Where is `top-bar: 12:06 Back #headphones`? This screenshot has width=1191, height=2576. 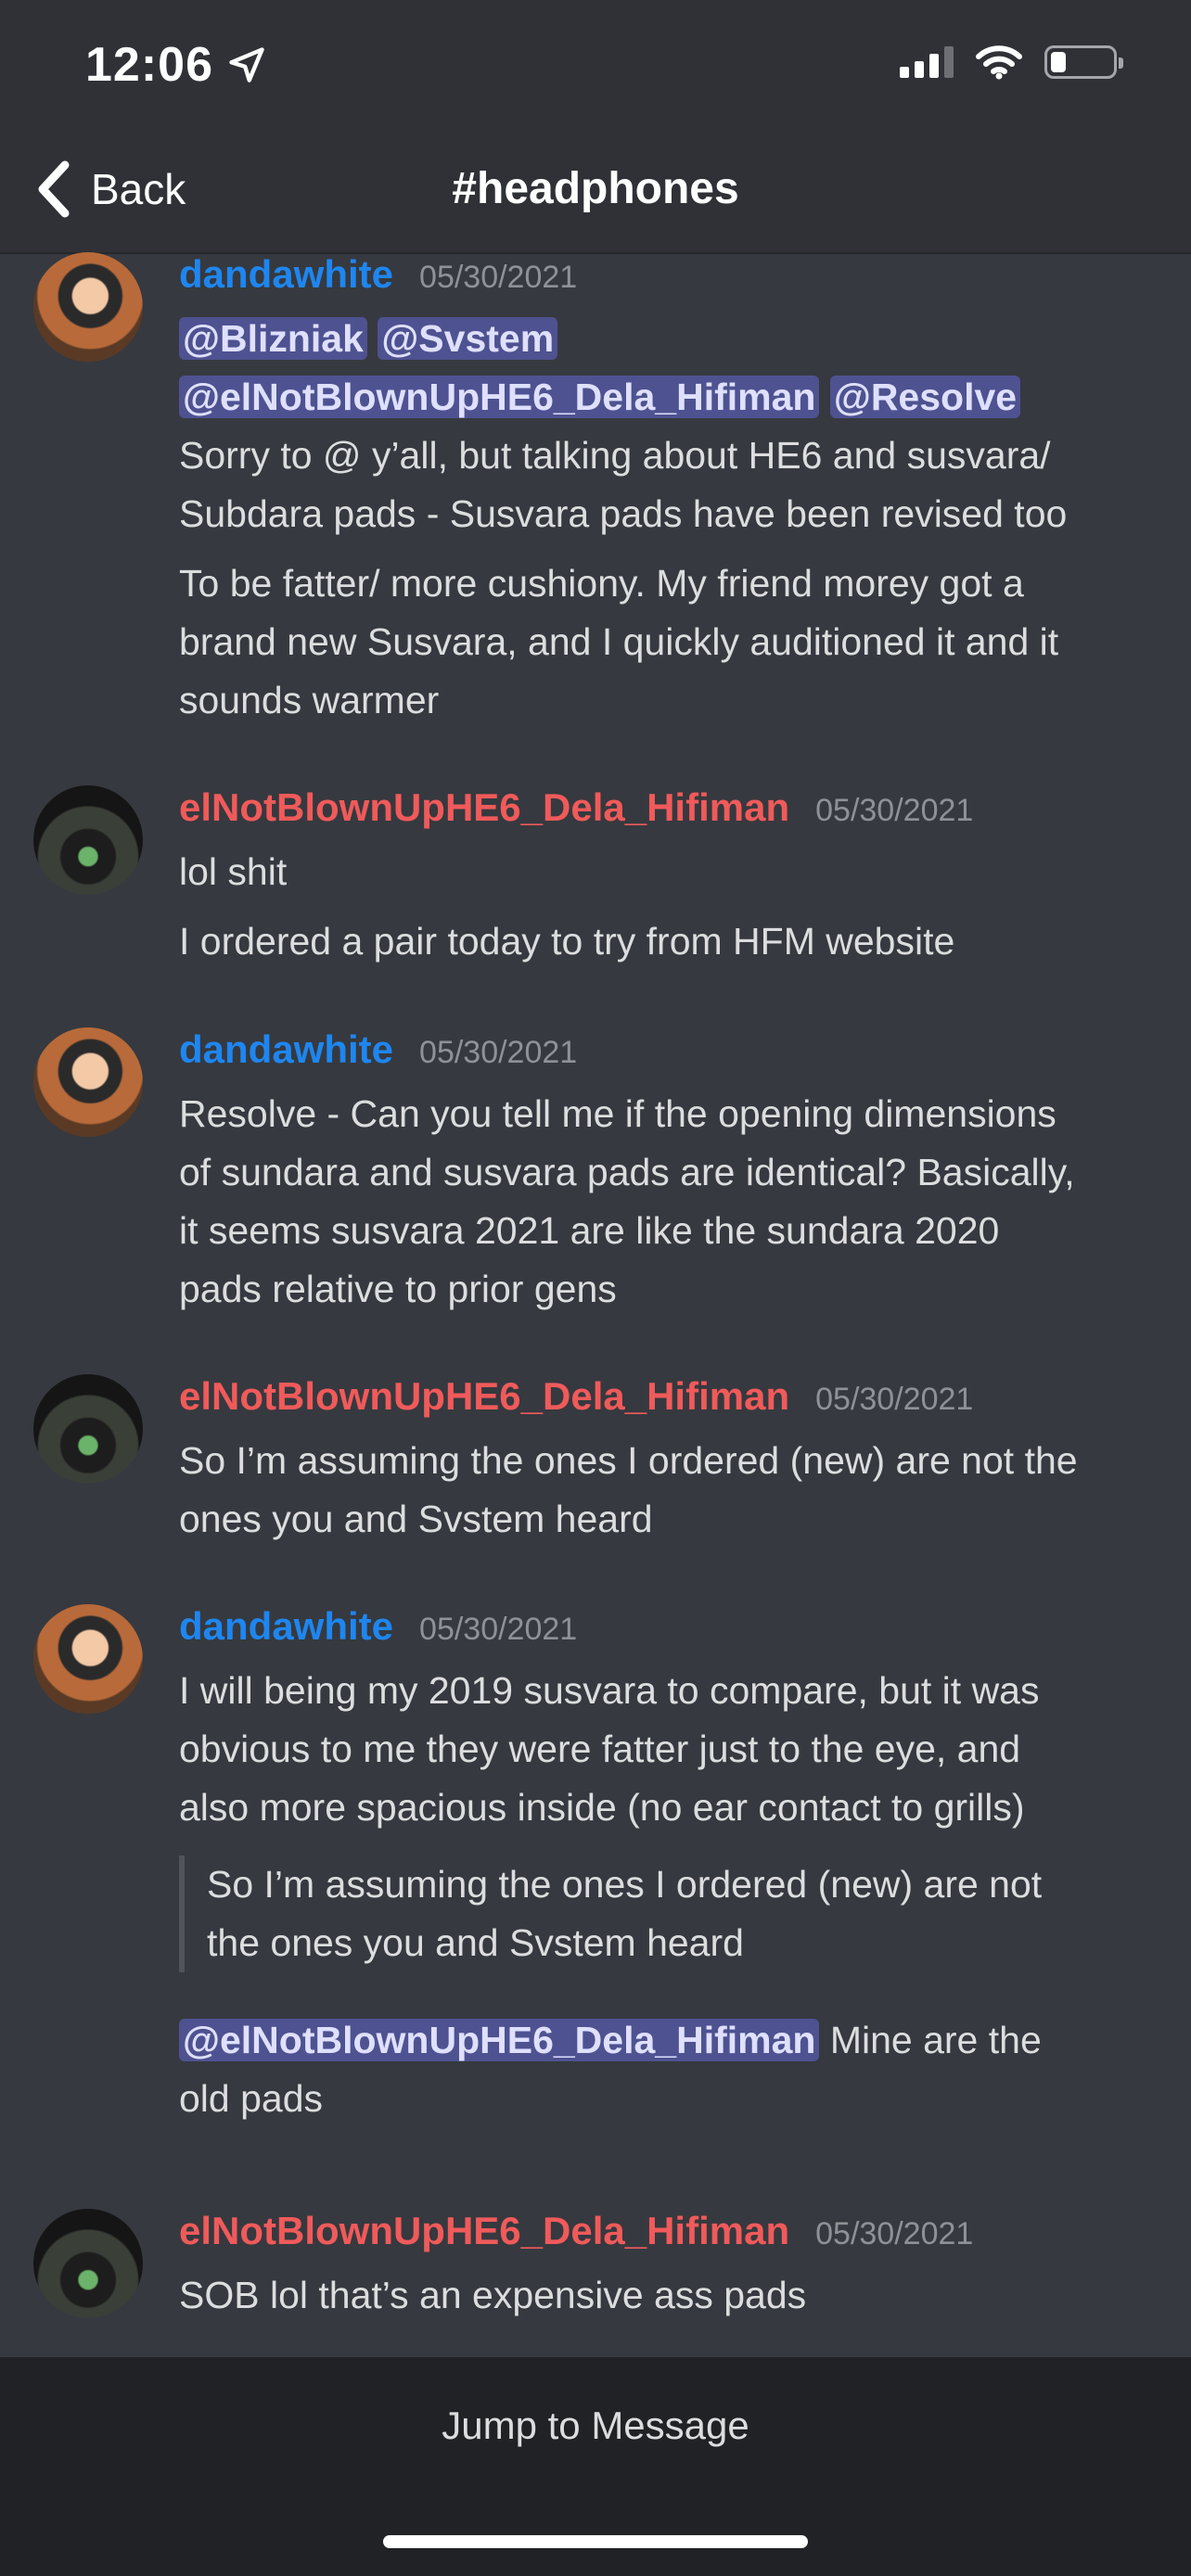
top-bar: 12:06 Back #headphones is located at coordinates (595, 127).